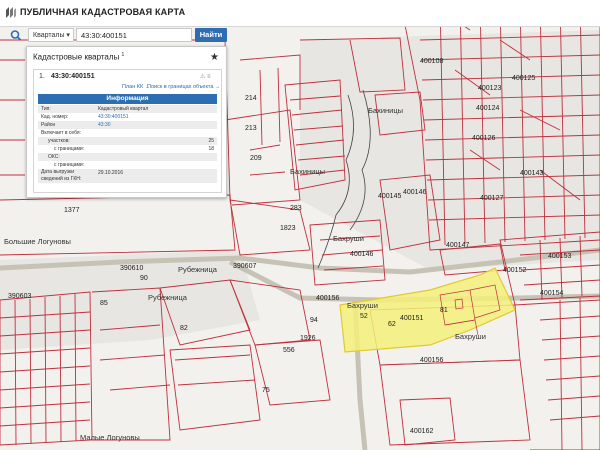 The height and width of the screenshot is (450, 600). I want to click on parcel-number: 85, so click(104, 303).